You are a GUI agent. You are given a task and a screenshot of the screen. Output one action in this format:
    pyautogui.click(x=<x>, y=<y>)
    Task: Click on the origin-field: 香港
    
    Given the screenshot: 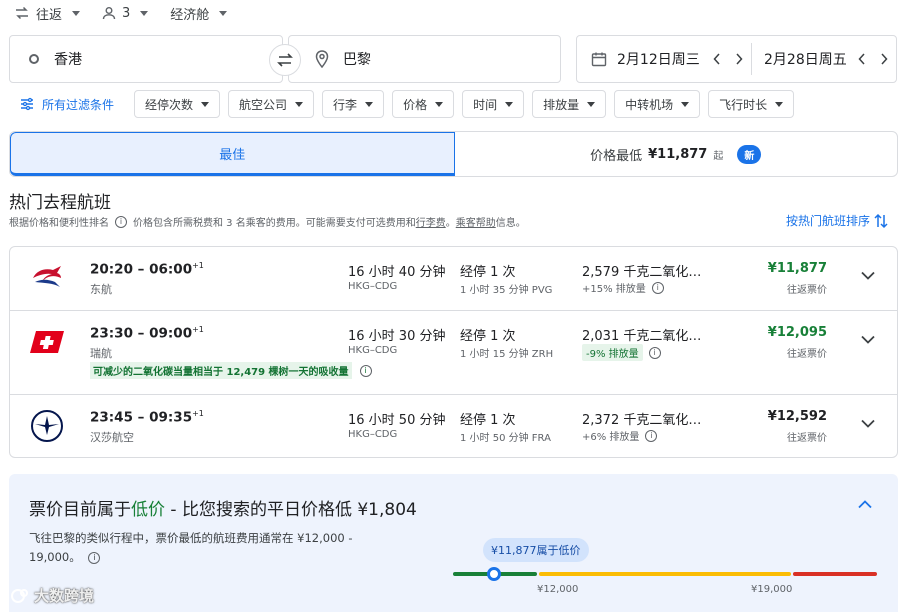 What is the action you would take?
    pyautogui.click(x=146, y=59)
    